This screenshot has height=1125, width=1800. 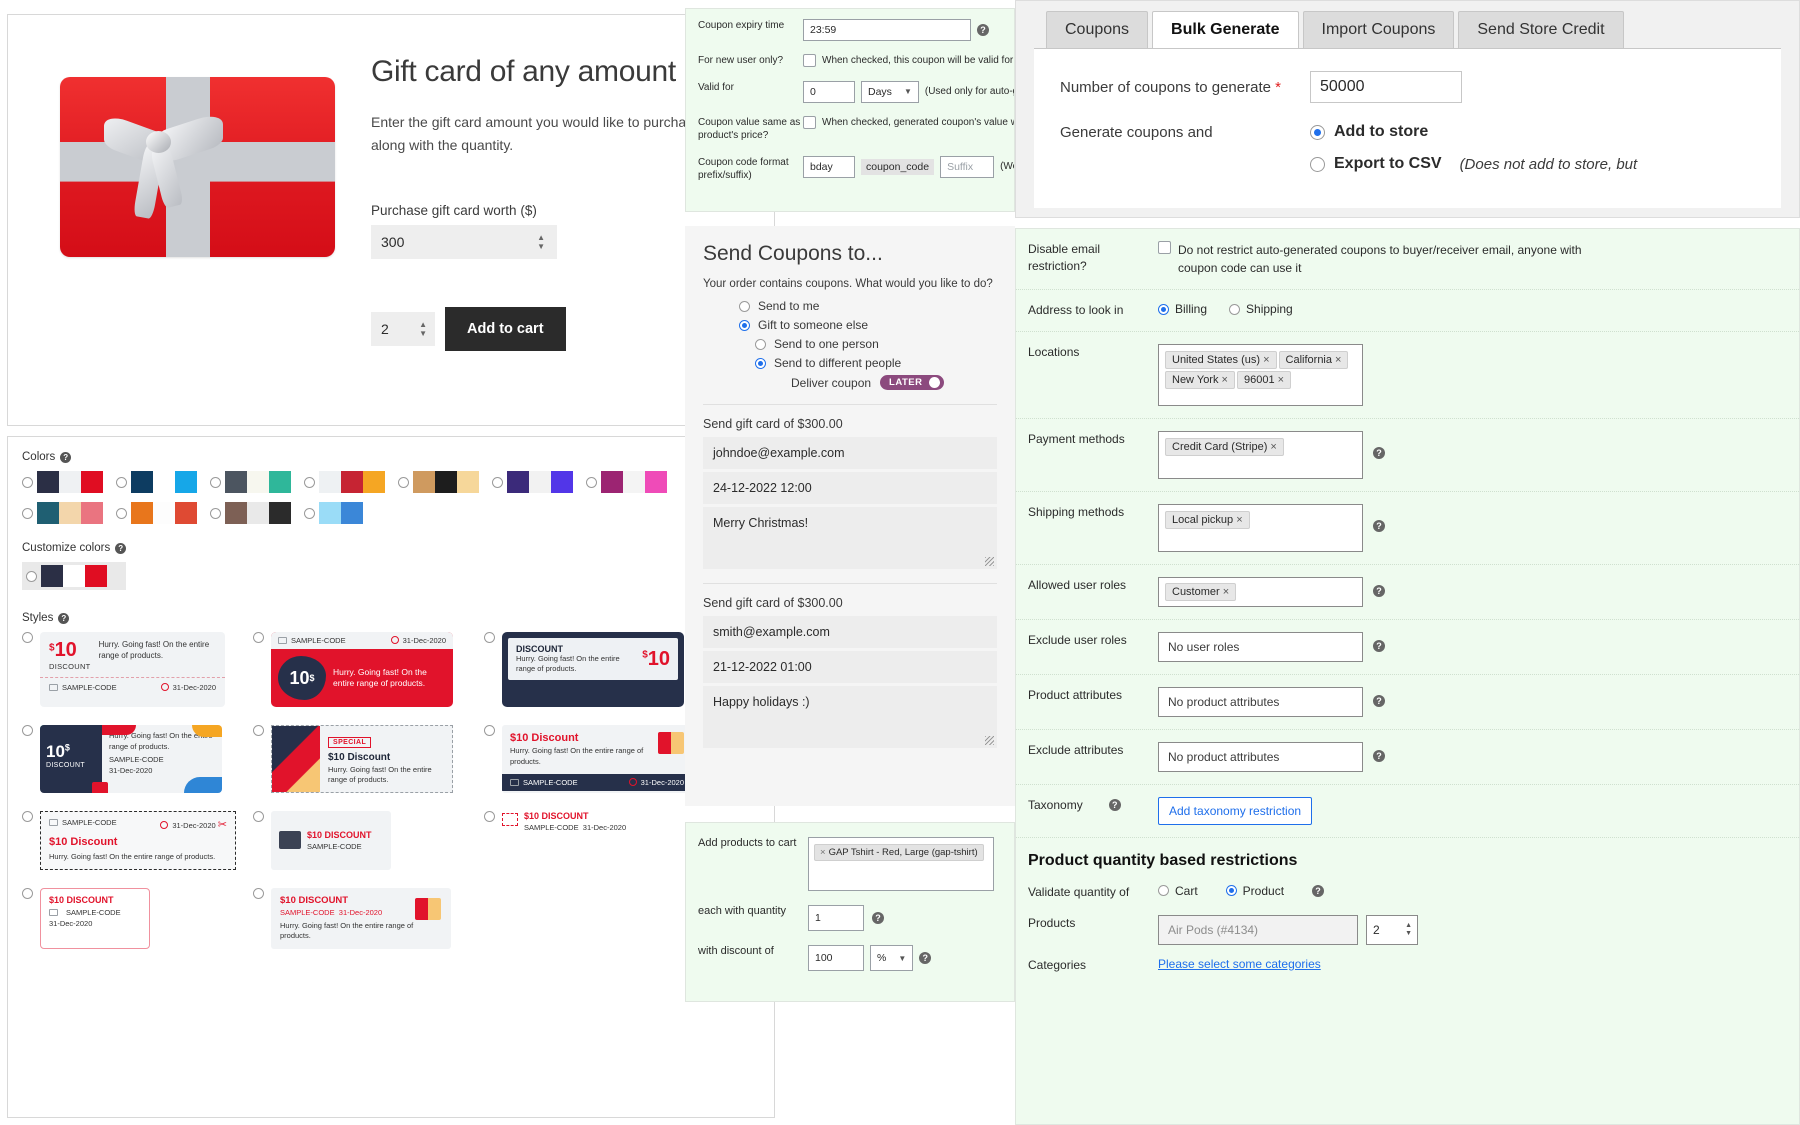 I want to click on option-add-to-store: Add to store, so click(x=1369, y=132).